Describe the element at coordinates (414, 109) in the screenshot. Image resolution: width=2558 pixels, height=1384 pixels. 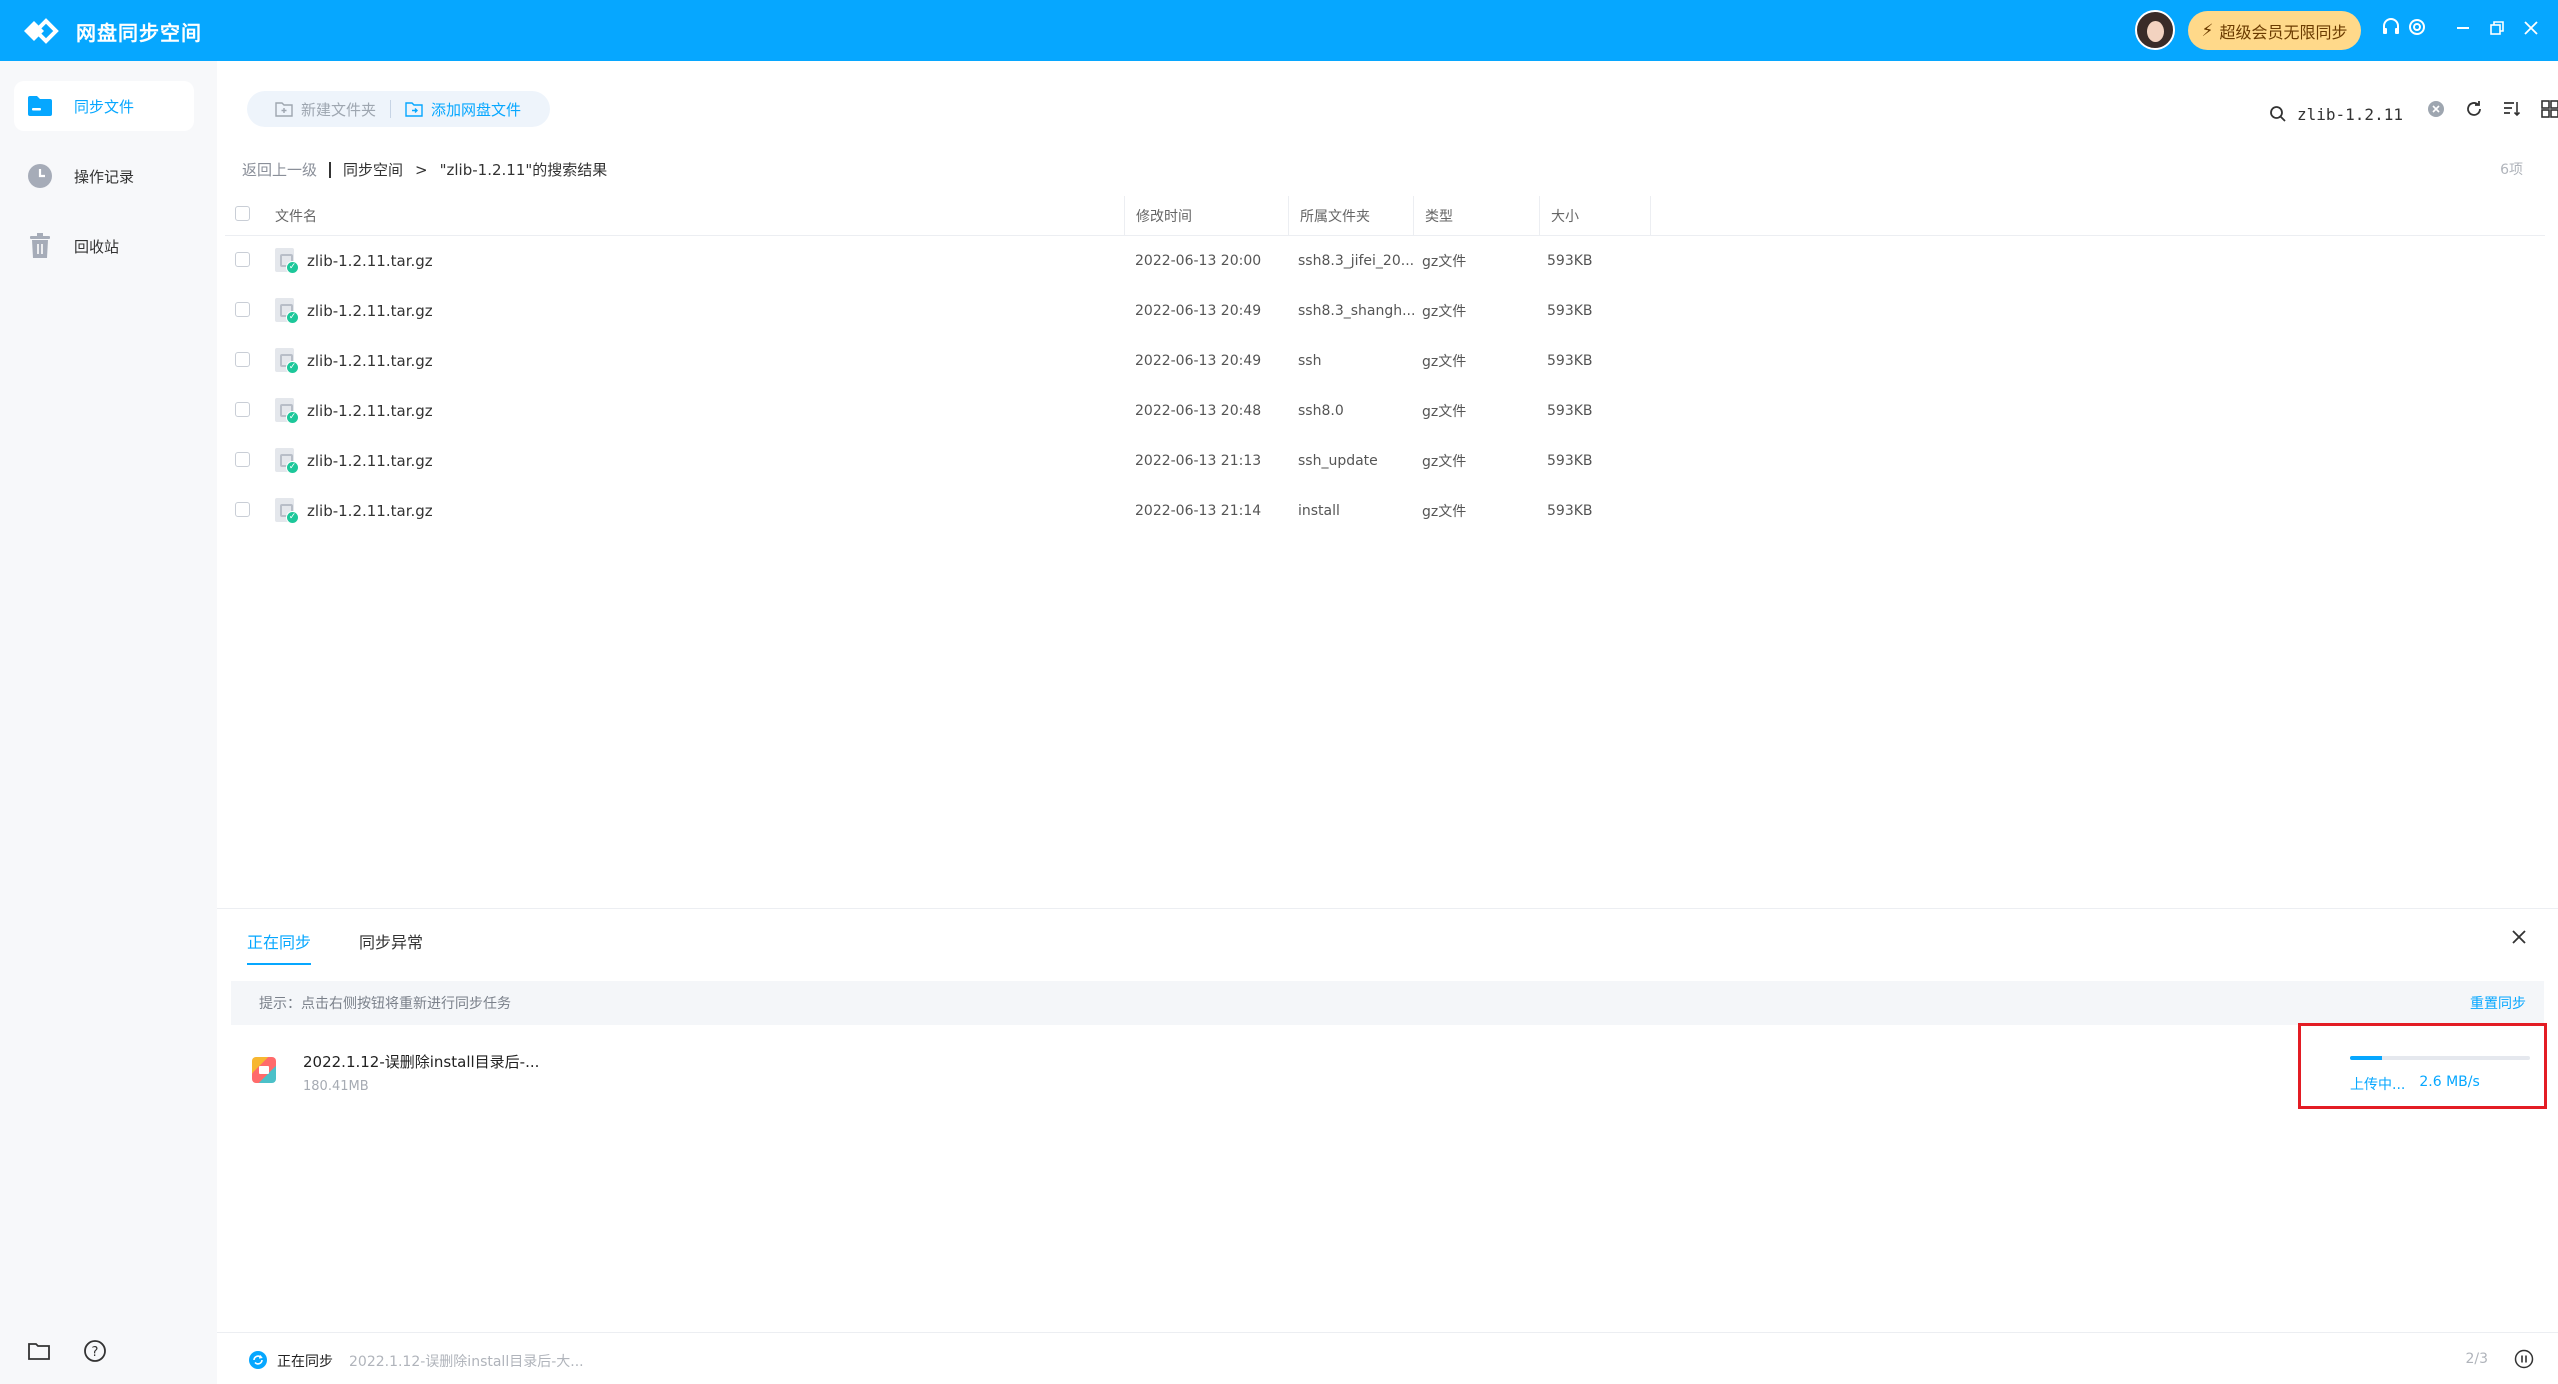
I see `add-file-icon` at that location.